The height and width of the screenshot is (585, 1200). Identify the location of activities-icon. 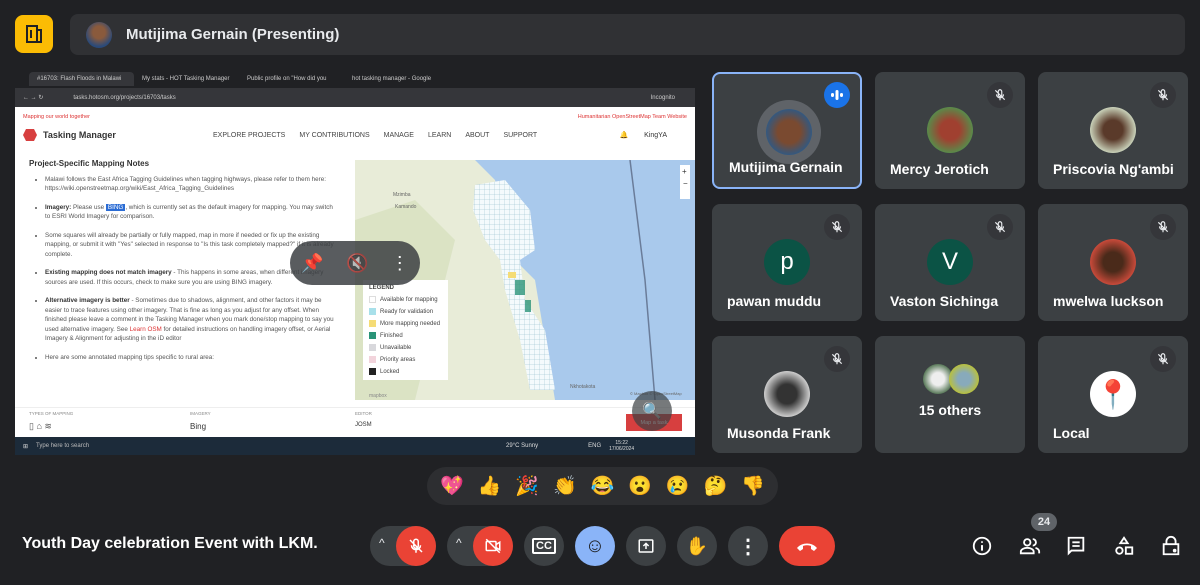
(1124, 545).